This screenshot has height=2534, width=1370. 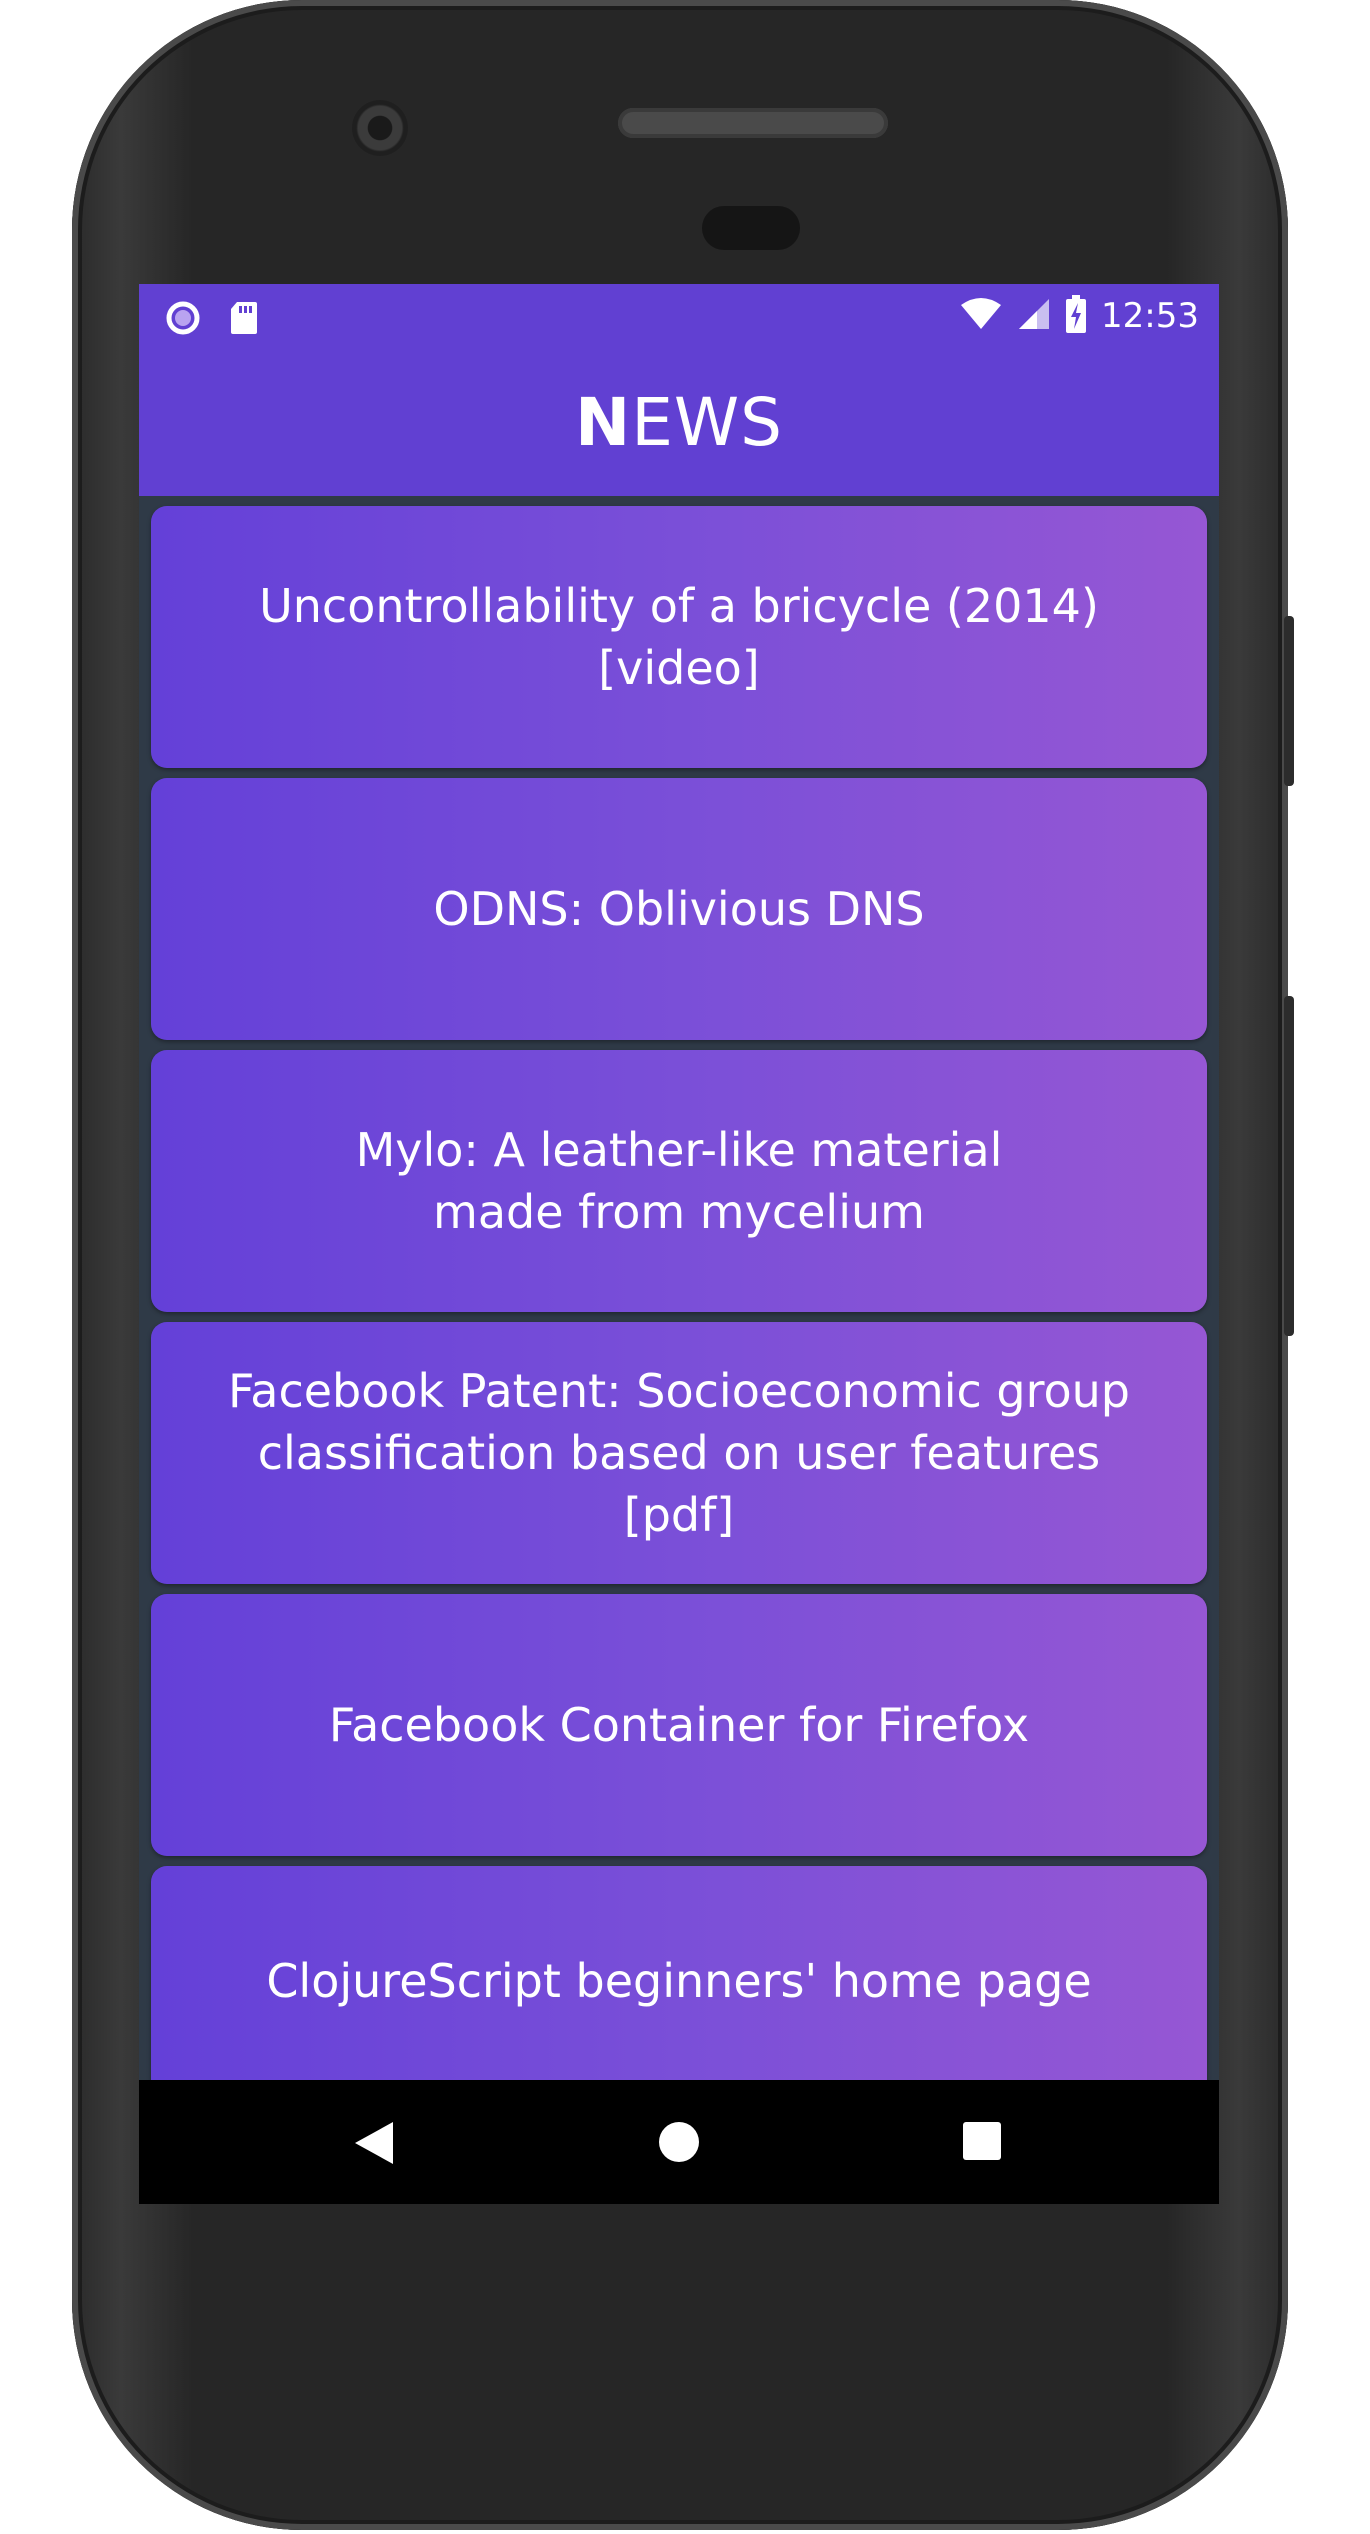 What do you see at coordinates (1150, 316) in the screenshot?
I see `clock: 12:53` at bounding box center [1150, 316].